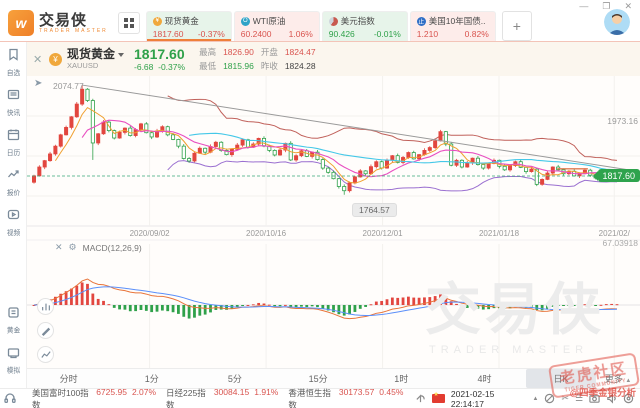 The width and height of the screenshot is (640, 408). I want to click on timeframe-分时: 分时, so click(68, 378).